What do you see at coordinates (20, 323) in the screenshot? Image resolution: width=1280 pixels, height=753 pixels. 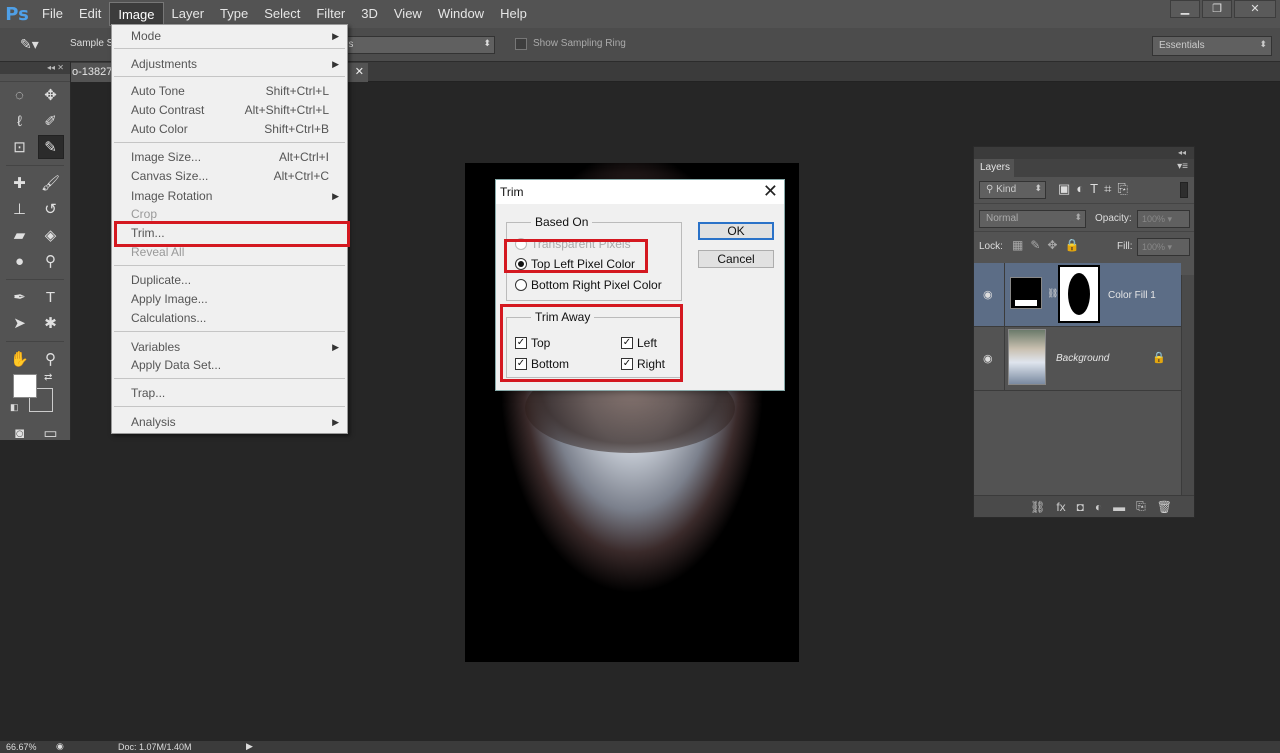 I see `path-select-icon: ➤` at bounding box center [20, 323].